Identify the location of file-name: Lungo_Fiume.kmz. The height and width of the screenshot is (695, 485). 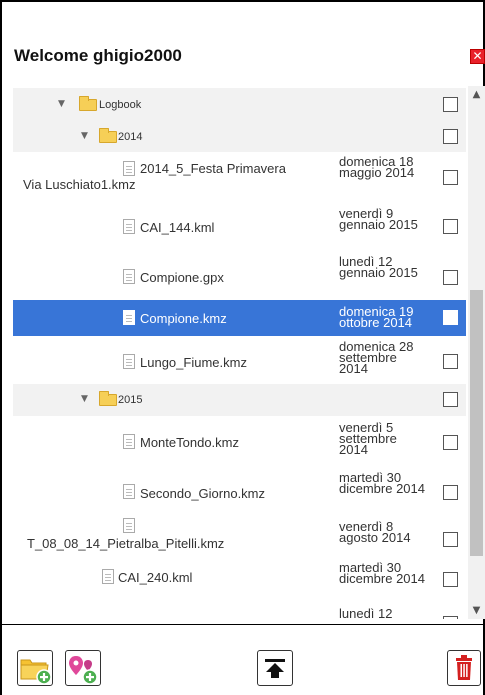
(193, 362).